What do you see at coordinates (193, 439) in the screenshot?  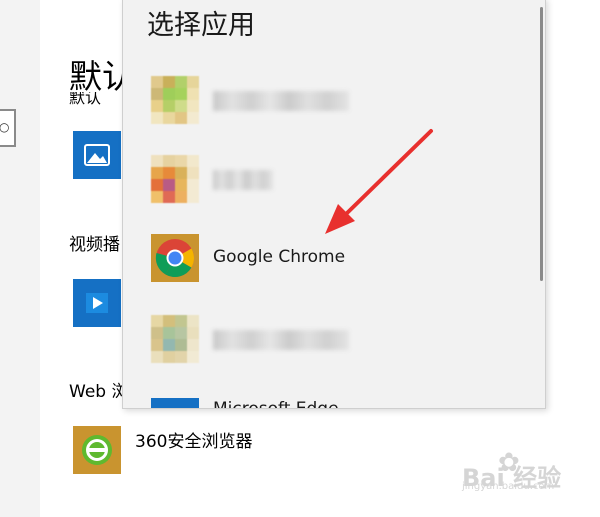 I see `default-browser-name: 360安全浏览器` at bounding box center [193, 439].